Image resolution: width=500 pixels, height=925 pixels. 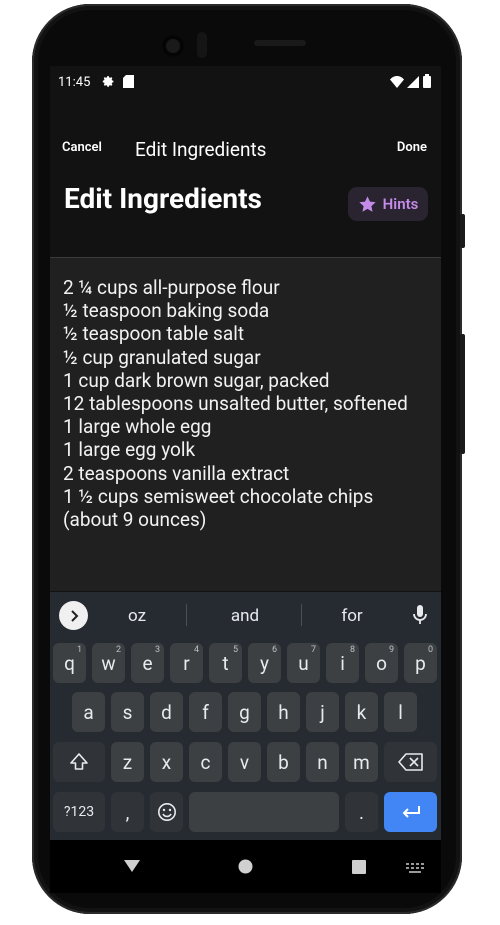 I want to click on key-label: f, so click(x=205, y=712).